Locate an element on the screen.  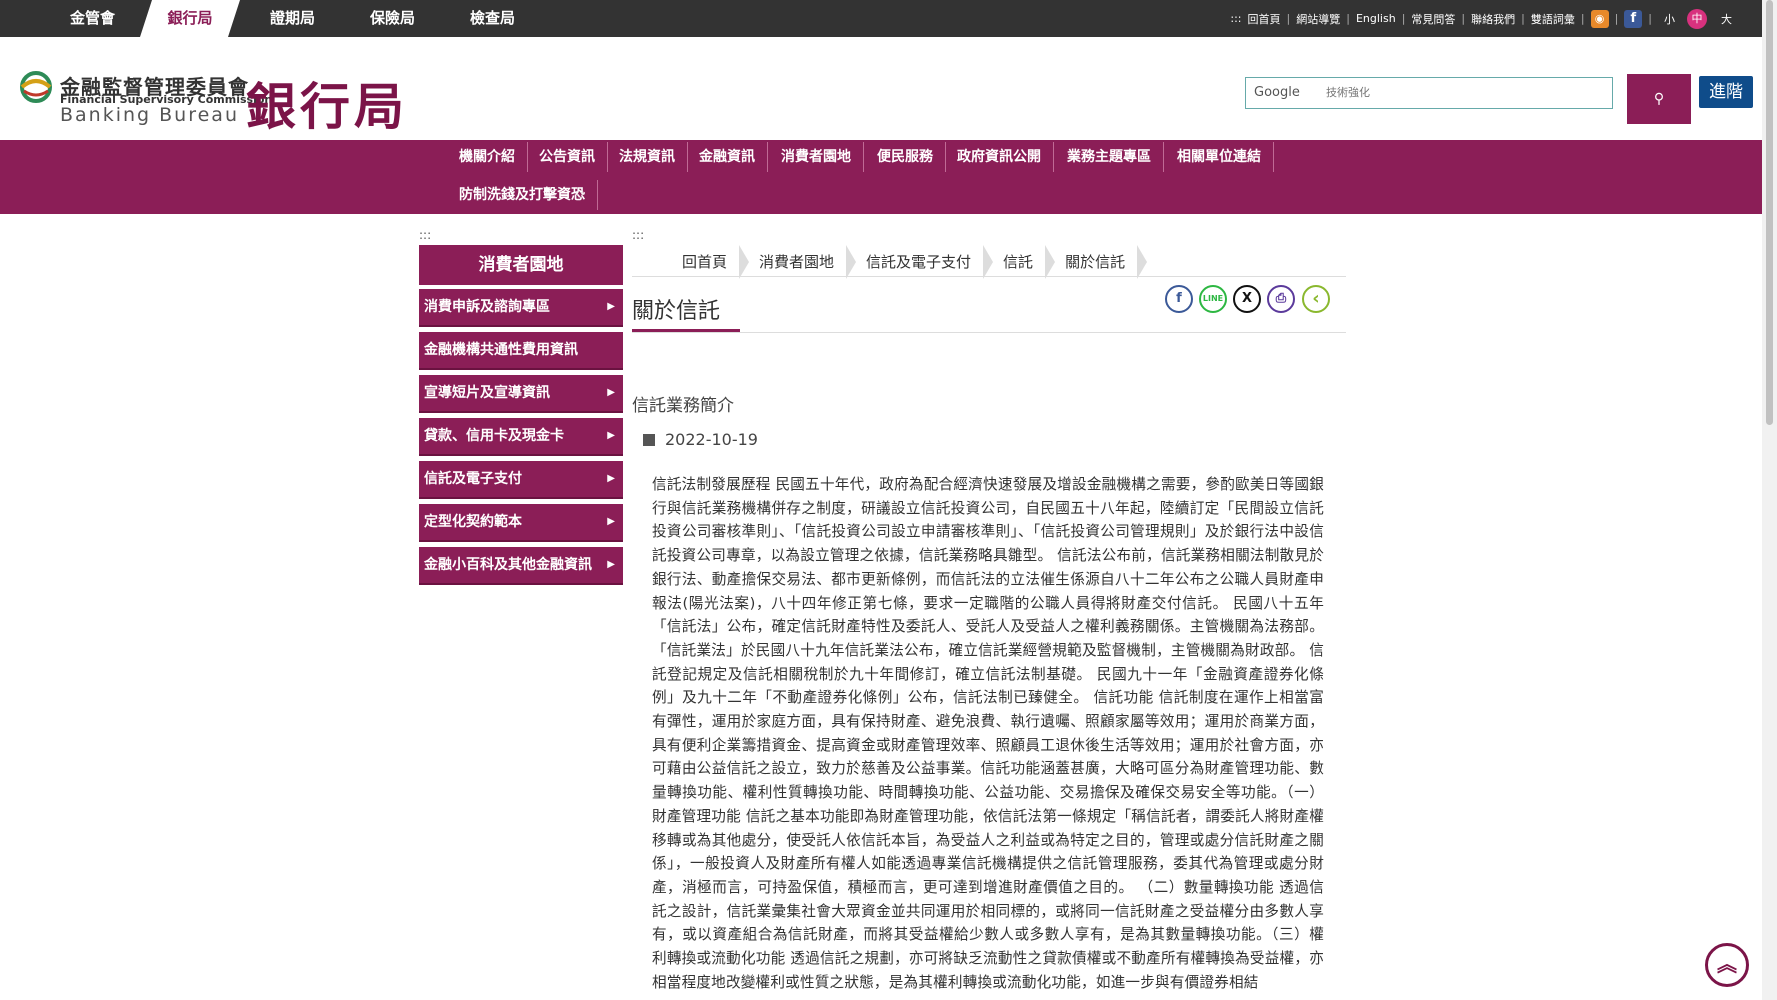
link-sitemap: 網站導覽 is located at coordinates (1318, 19).